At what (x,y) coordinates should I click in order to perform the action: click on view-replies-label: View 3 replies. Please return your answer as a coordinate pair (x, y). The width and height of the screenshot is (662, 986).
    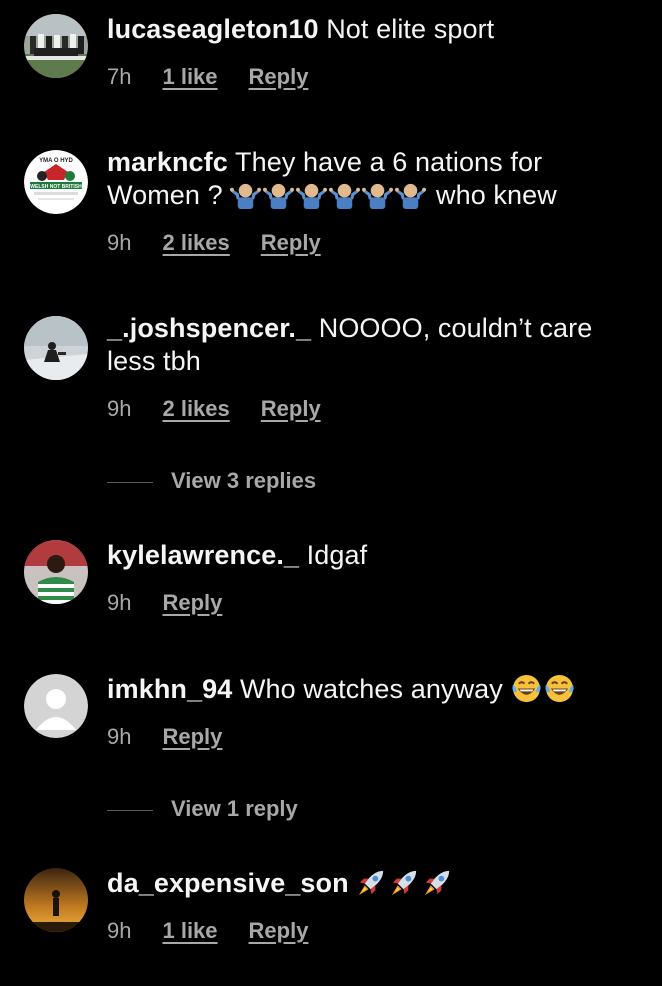
    Looking at the image, I should click on (244, 480).